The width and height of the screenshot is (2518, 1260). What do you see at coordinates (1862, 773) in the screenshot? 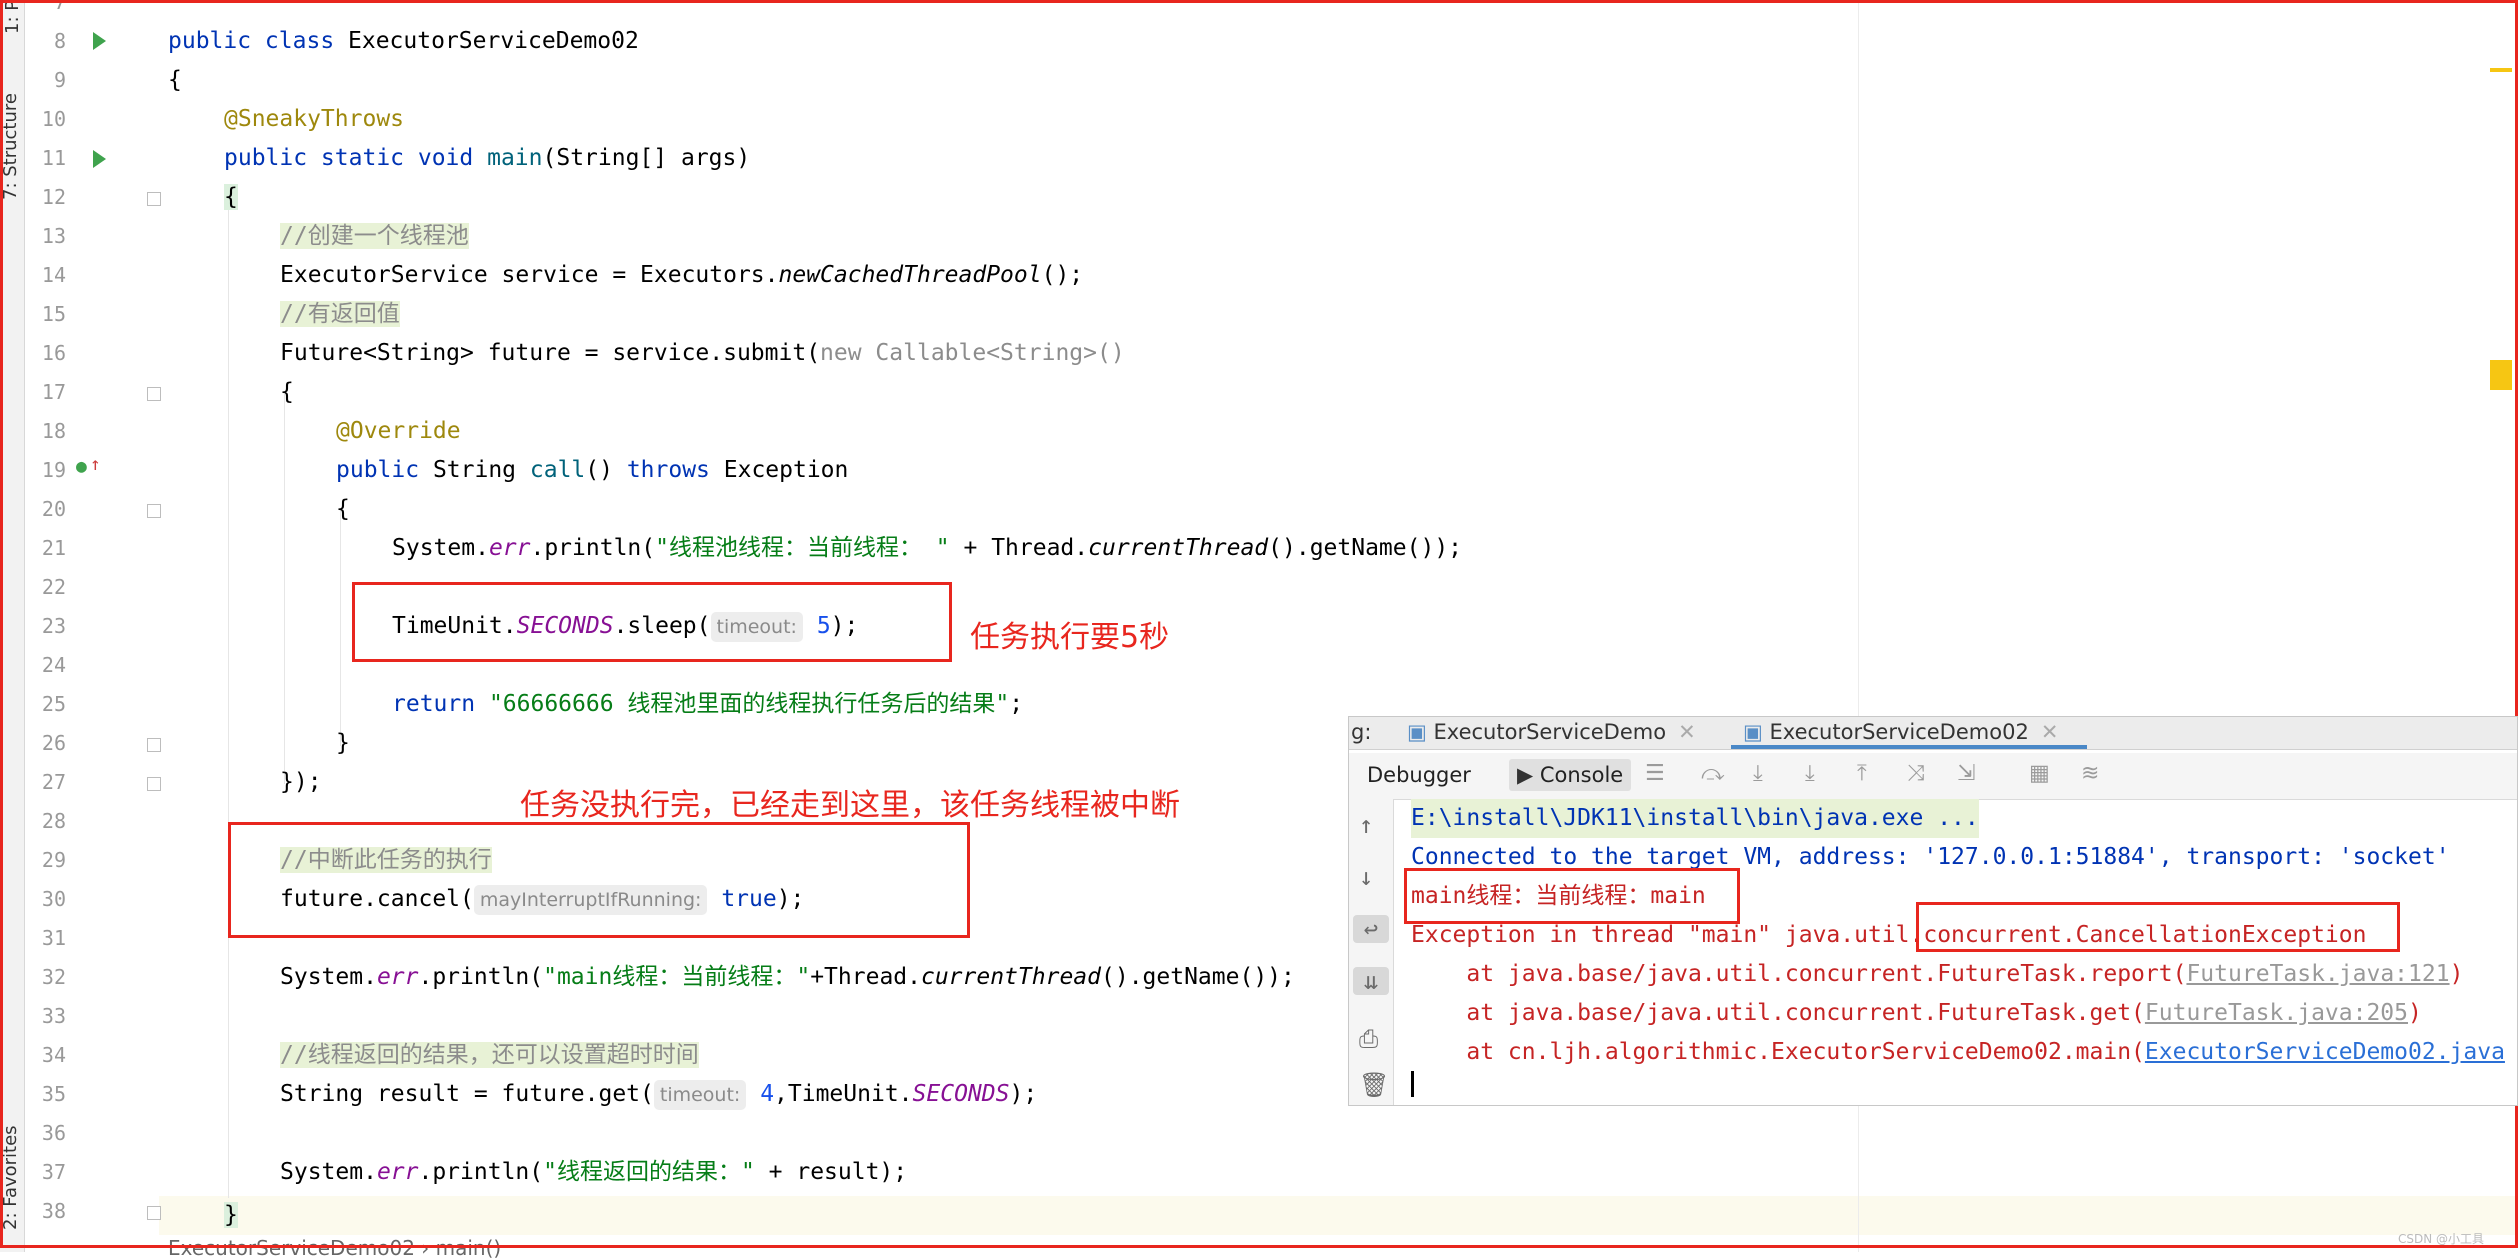
I see `step-out-icon: ⤒` at bounding box center [1862, 773].